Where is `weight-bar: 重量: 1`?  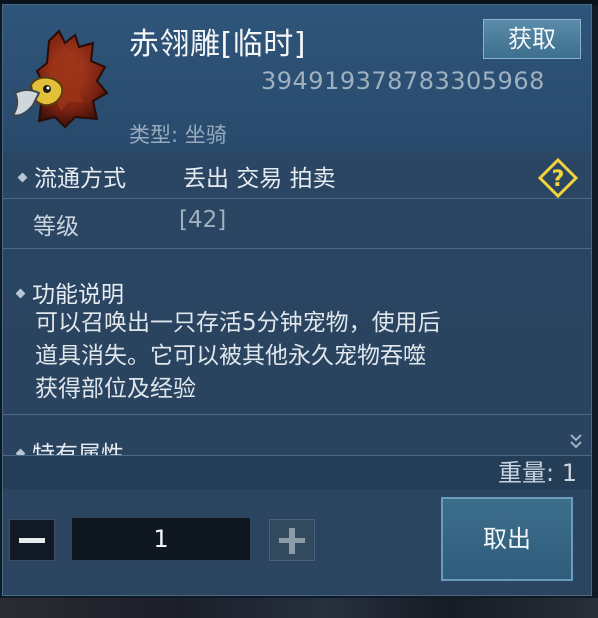 weight-bar: 重量: 1 is located at coordinates (297, 472).